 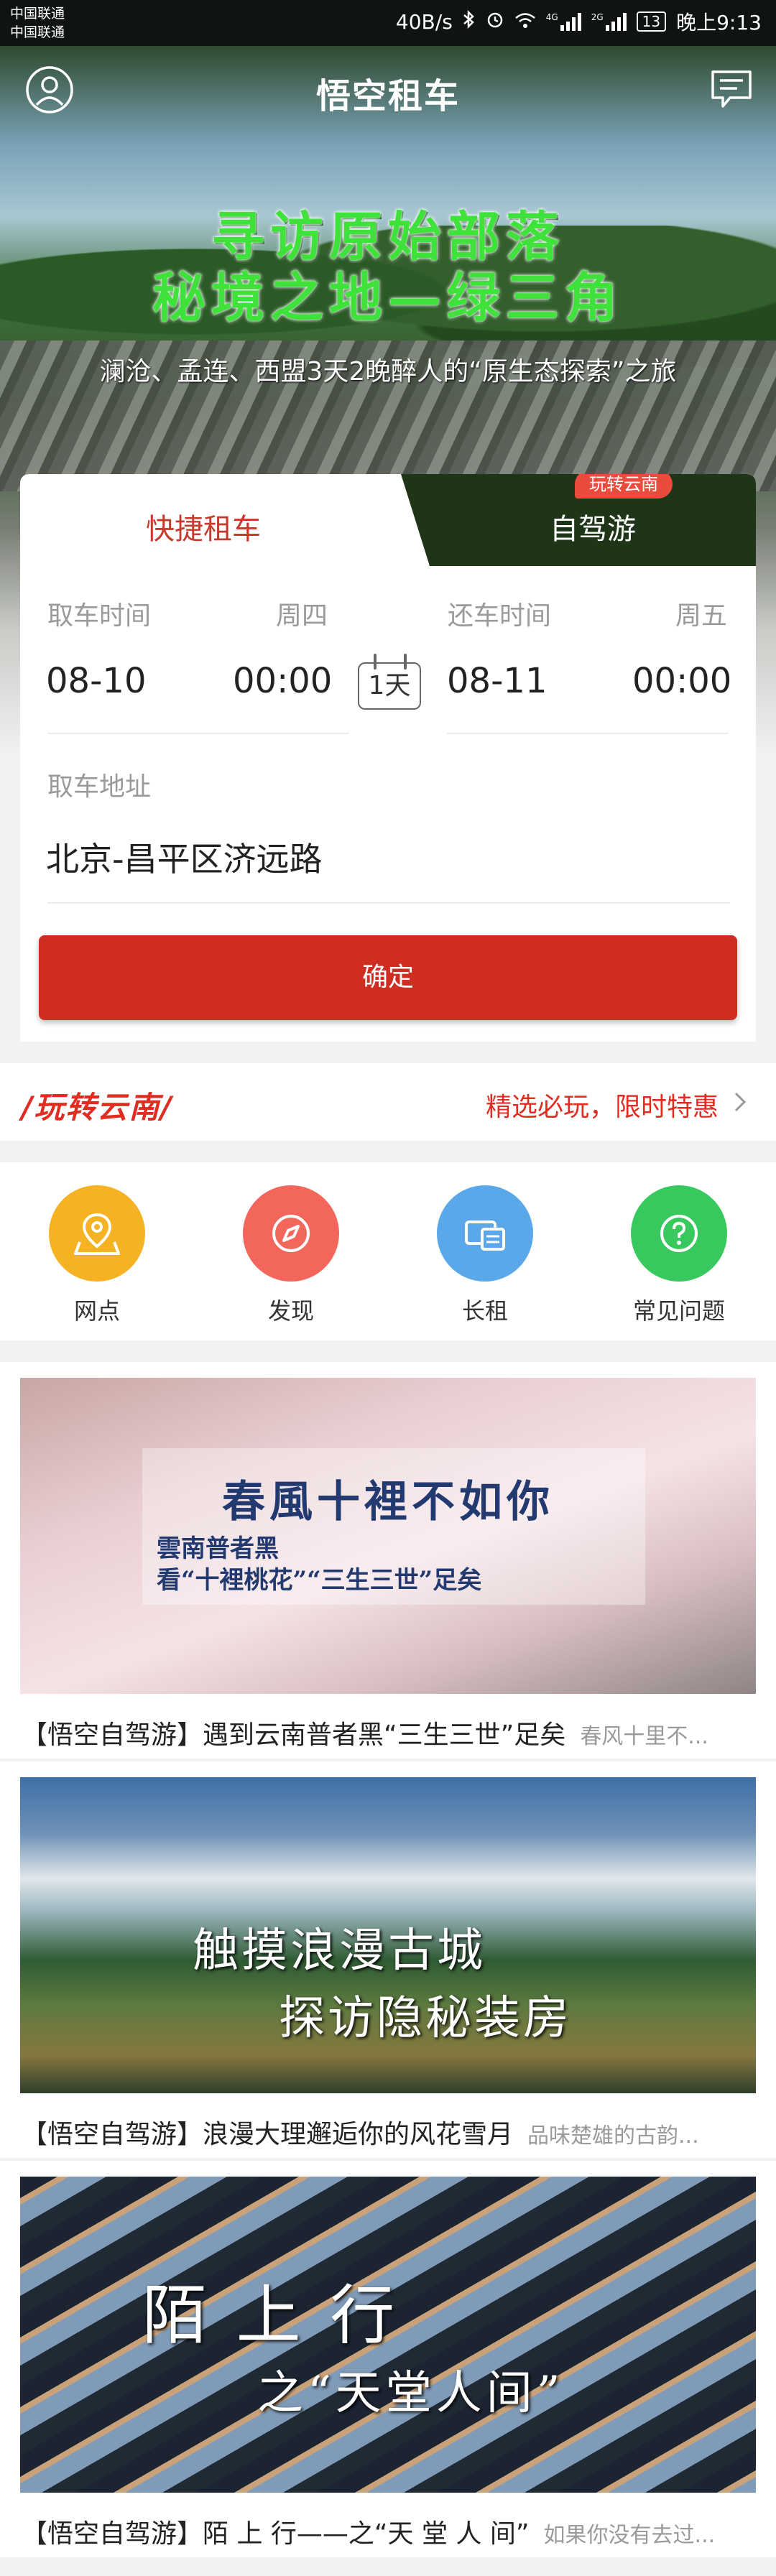 I want to click on return-weekday: 周五, so click(x=701, y=616).